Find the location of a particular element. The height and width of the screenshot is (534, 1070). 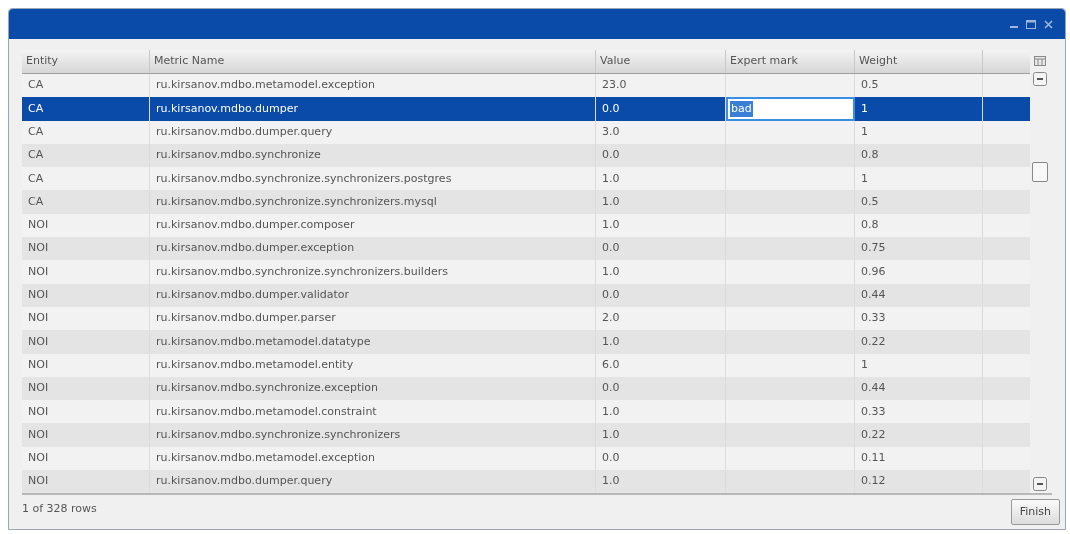

table-cell: 0.44 is located at coordinates (919, 295).